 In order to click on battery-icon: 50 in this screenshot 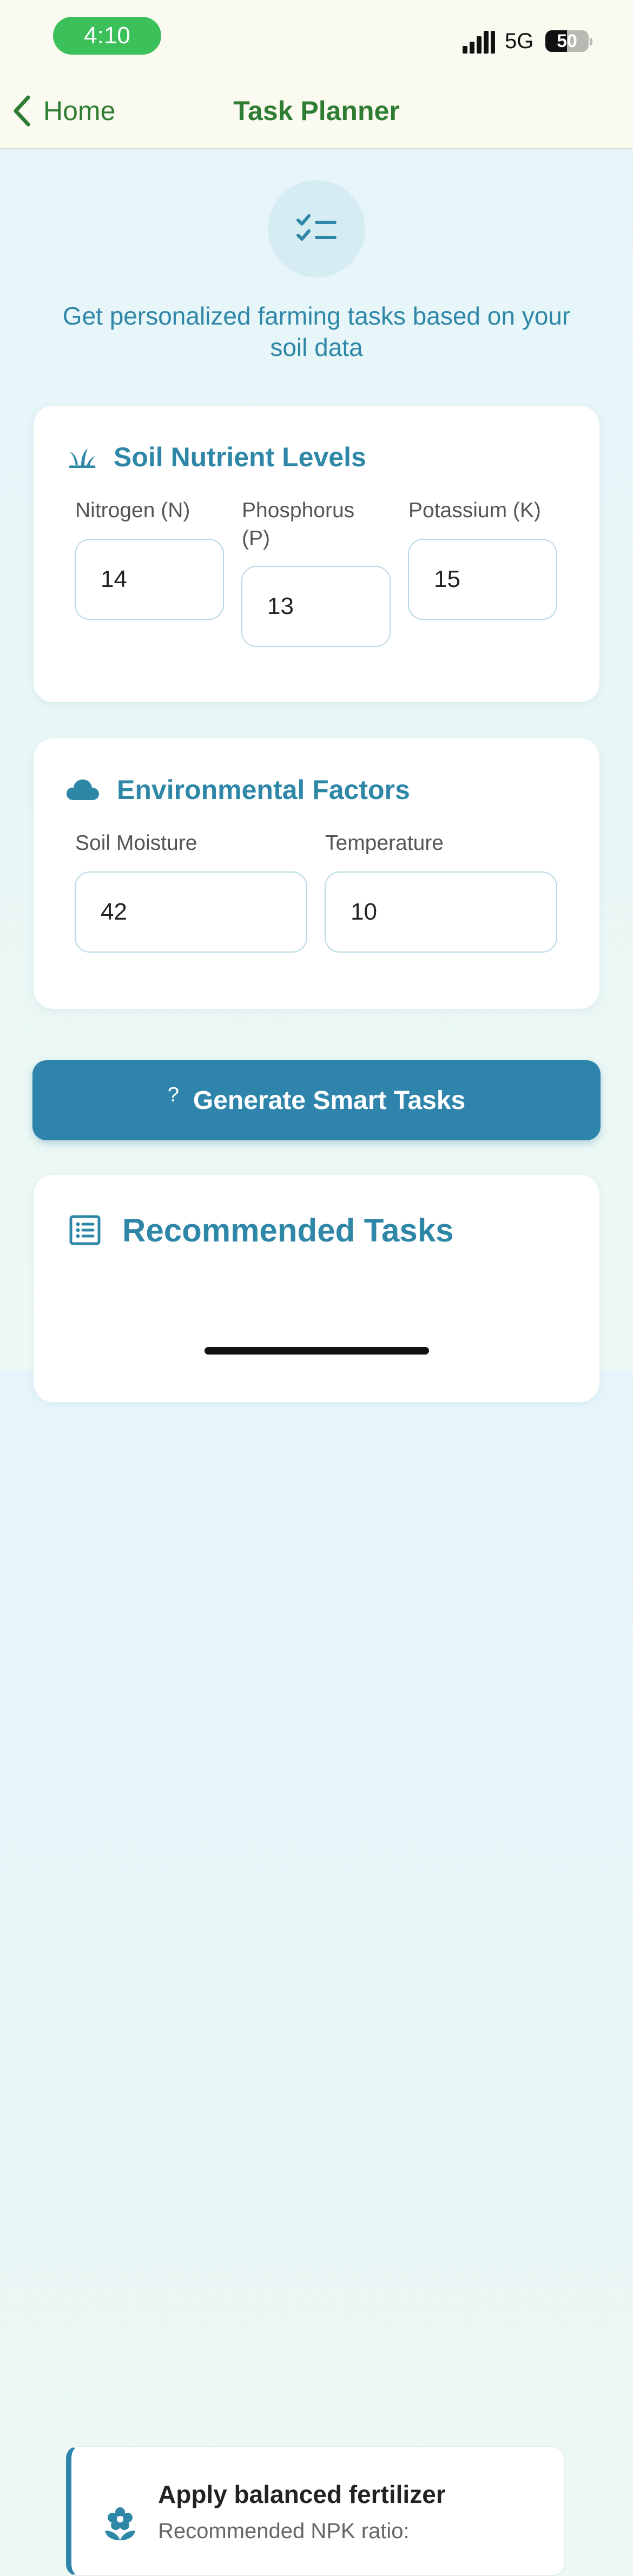, I will do `click(567, 41)`.